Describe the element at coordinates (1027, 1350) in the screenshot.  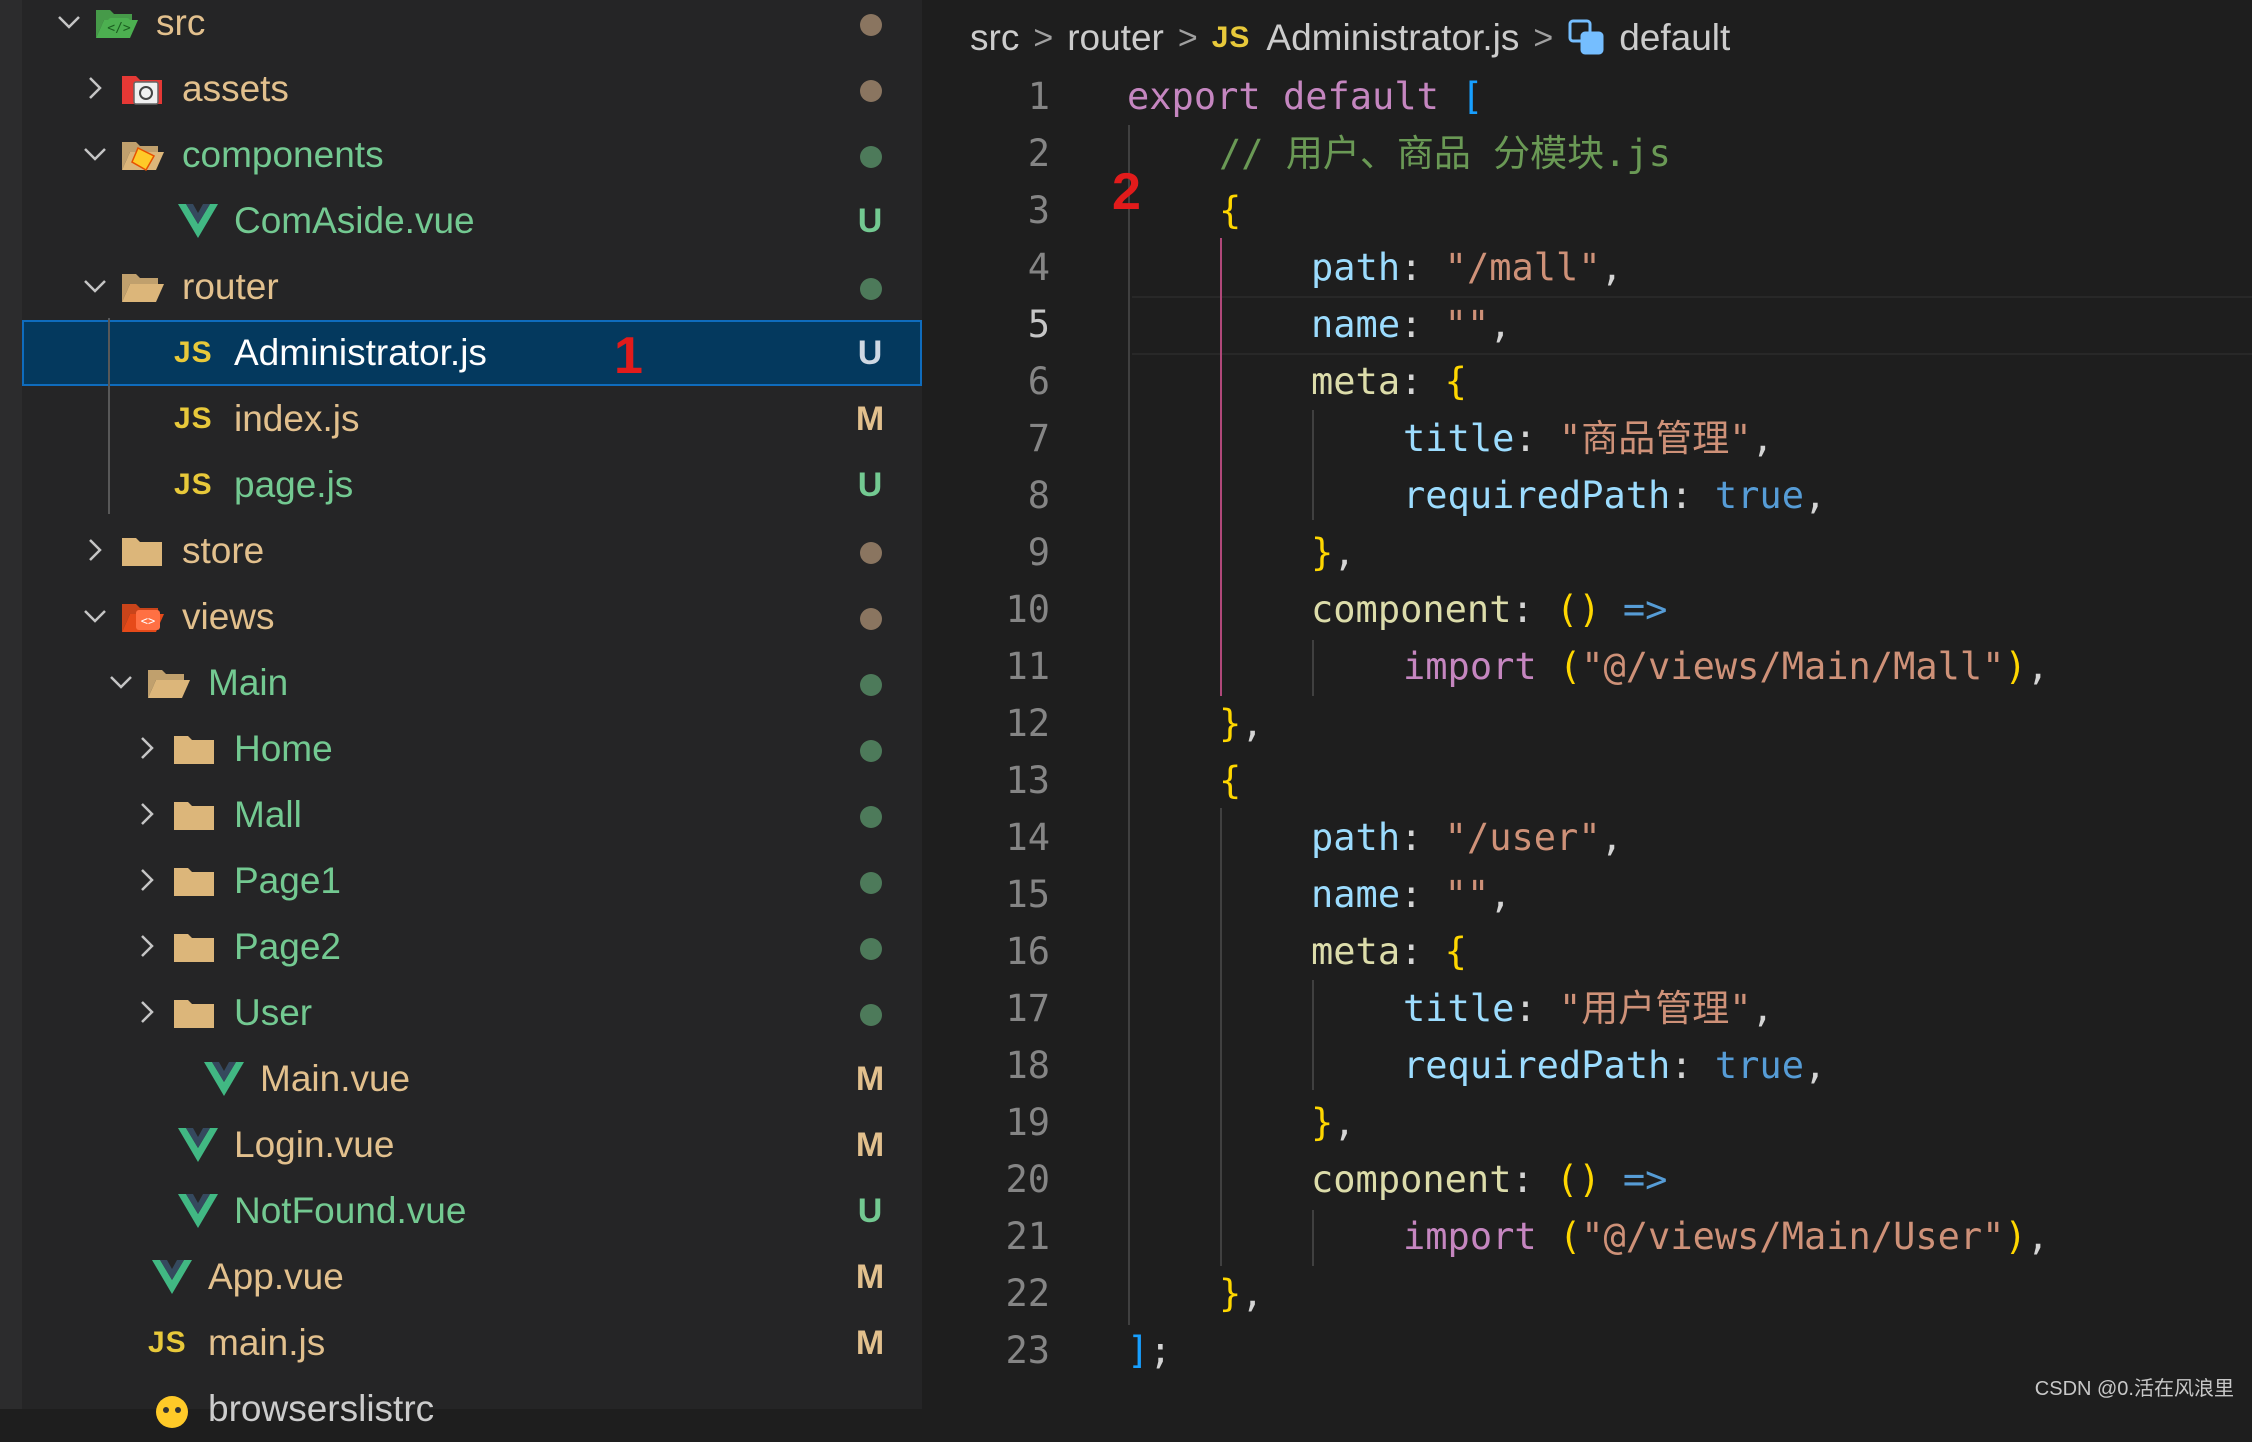
I see `line-number: 23` at that location.